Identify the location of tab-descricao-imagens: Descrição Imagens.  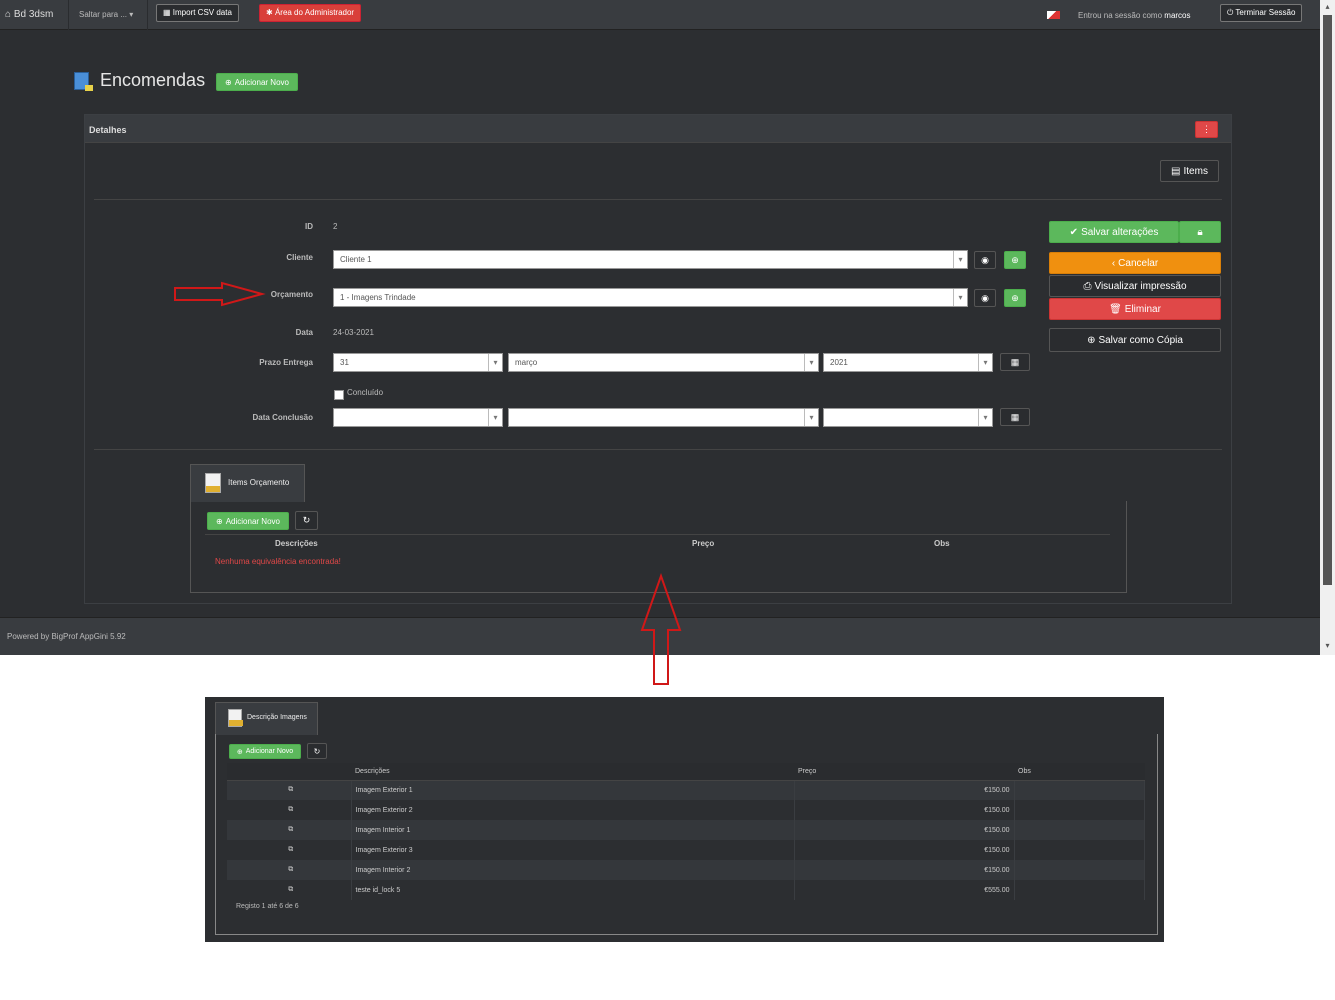
(266, 718).